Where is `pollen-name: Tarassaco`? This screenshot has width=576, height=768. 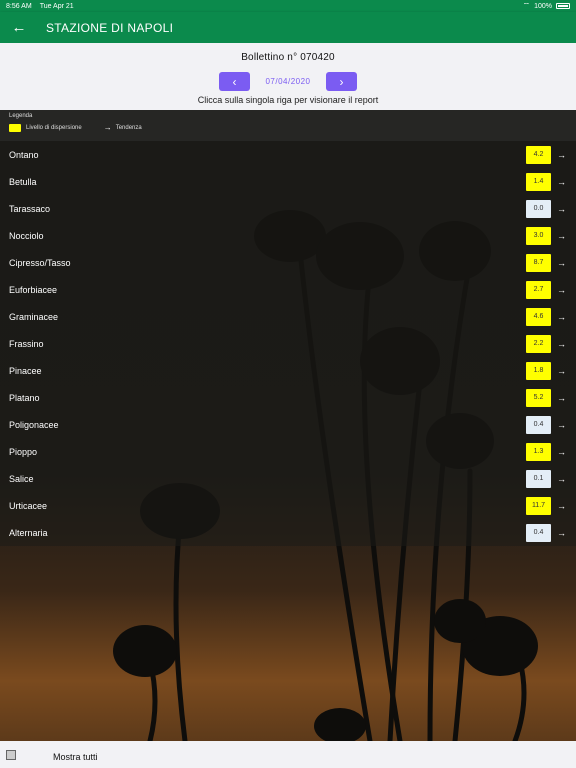
pollen-name: Tarassaco is located at coordinates (30, 208).